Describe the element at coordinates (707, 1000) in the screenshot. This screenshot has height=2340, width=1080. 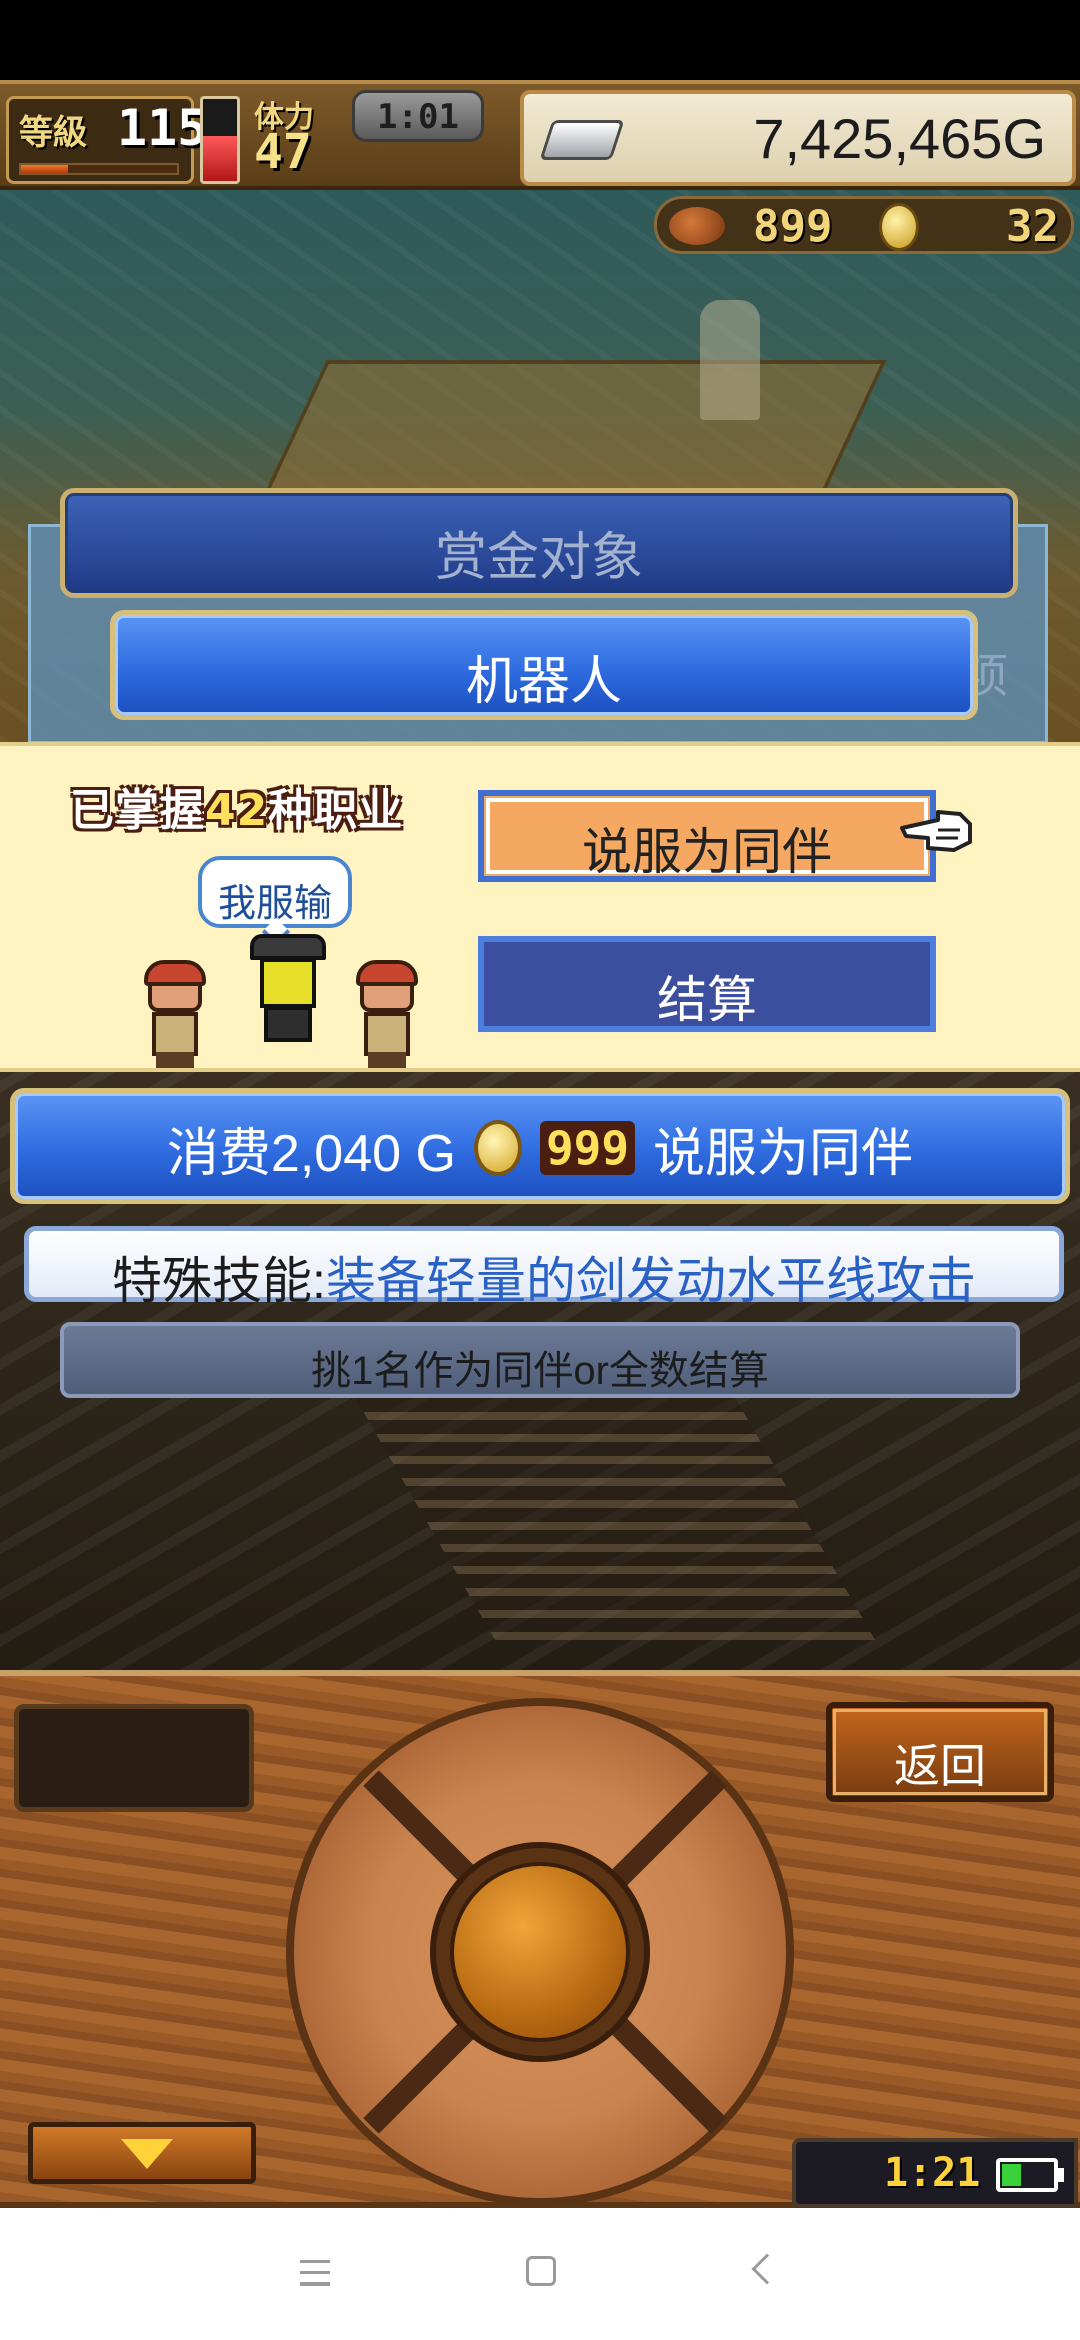
I see `settle-button-label: 结算` at that location.